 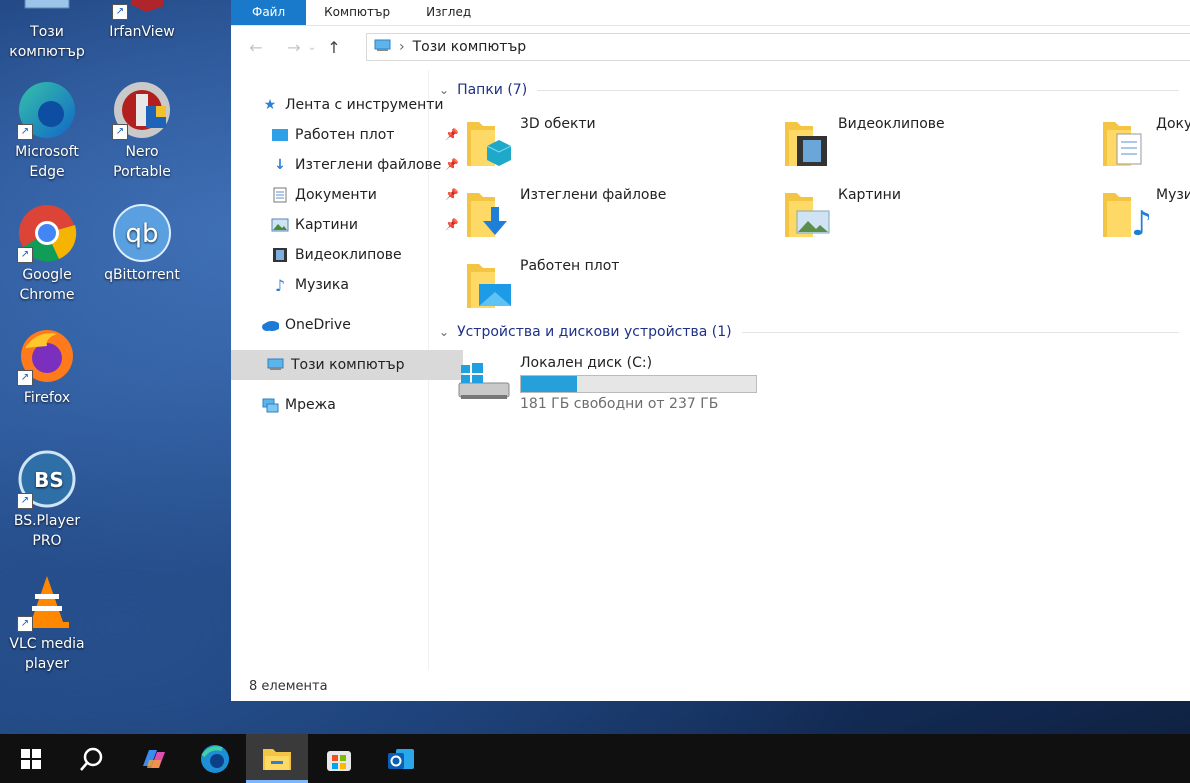 What do you see at coordinates (549, 384) in the screenshot?
I see `drive-usage-fill` at bounding box center [549, 384].